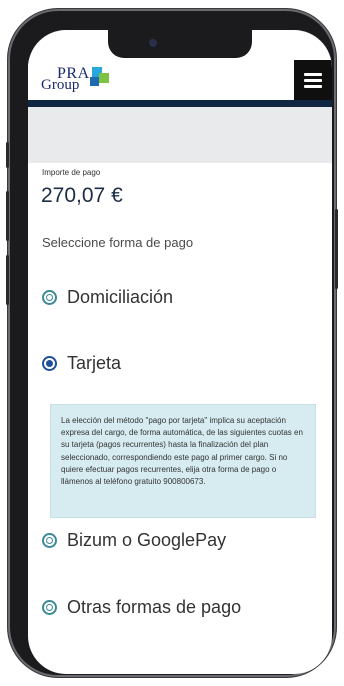 This screenshot has height=686, width=344. Describe the element at coordinates (153, 43) in the screenshot. I see `camera-icon` at that location.